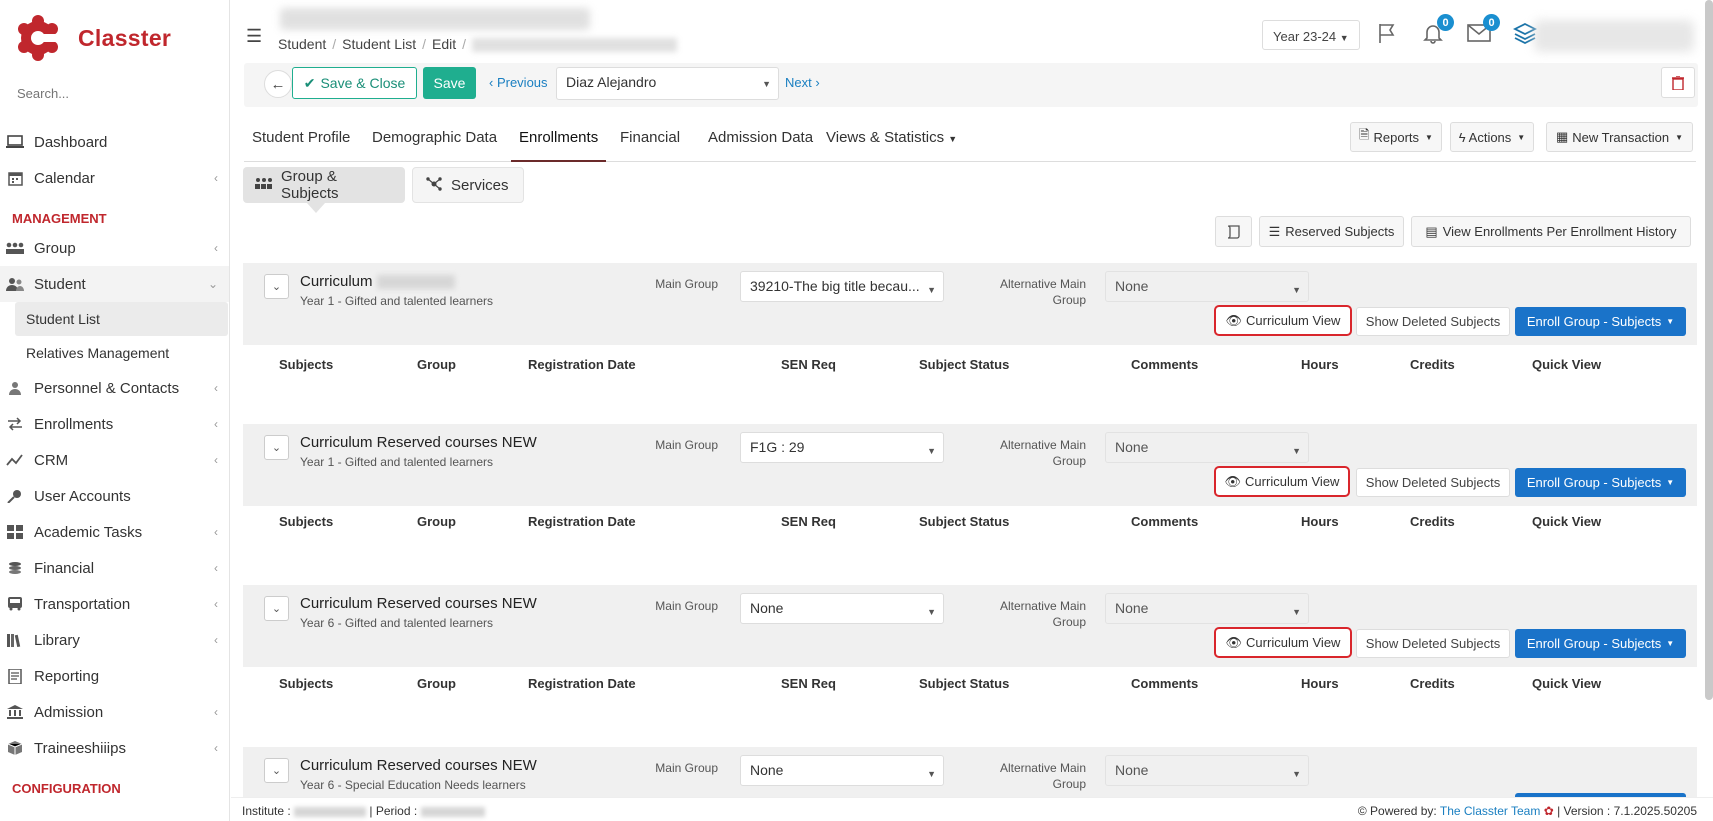 This screenshot has height=821, width=1713. What do you see at coordinates (121, 319) in the screenshot?
I see `sidebar-subitem-student-list: Student List` at bounding box center [121, 319].